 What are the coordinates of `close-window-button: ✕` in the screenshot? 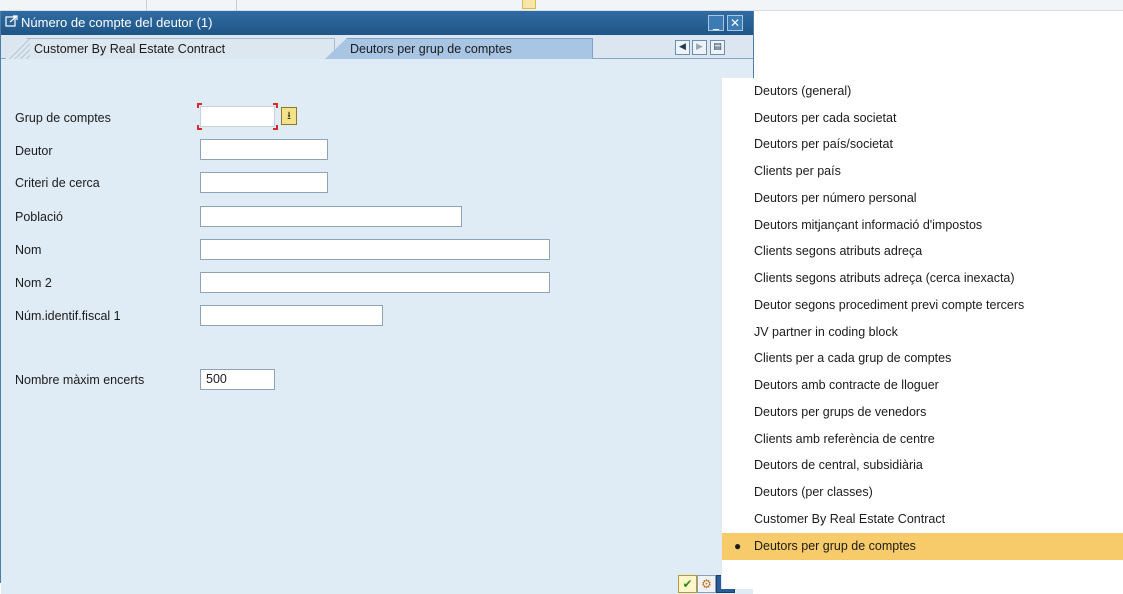 It's located at (735, 23).